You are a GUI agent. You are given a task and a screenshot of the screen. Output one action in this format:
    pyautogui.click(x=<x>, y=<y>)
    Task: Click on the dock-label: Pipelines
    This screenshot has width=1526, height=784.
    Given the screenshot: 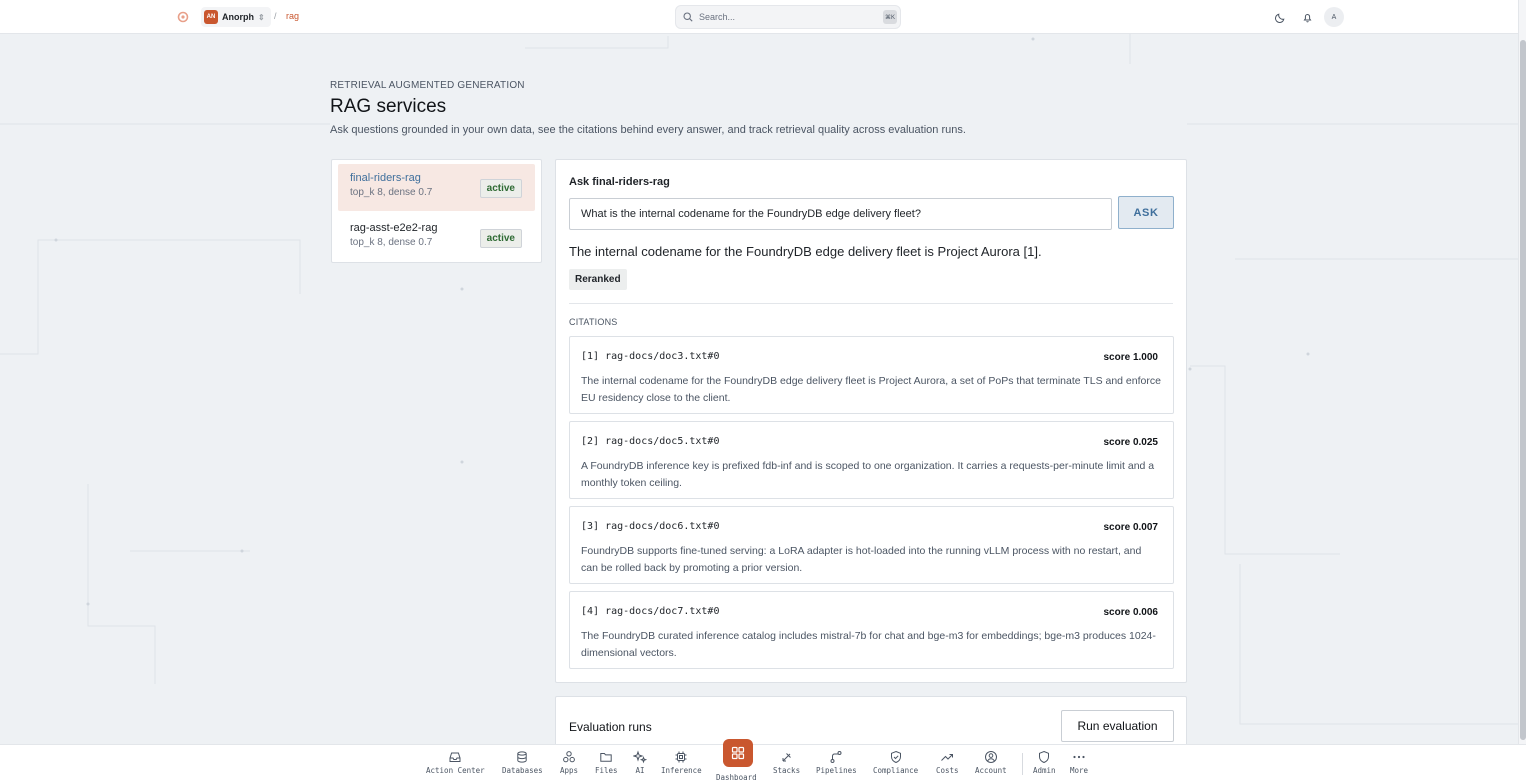 What is the action you would take?
    pyautogui.click(x=836, y=770)
    